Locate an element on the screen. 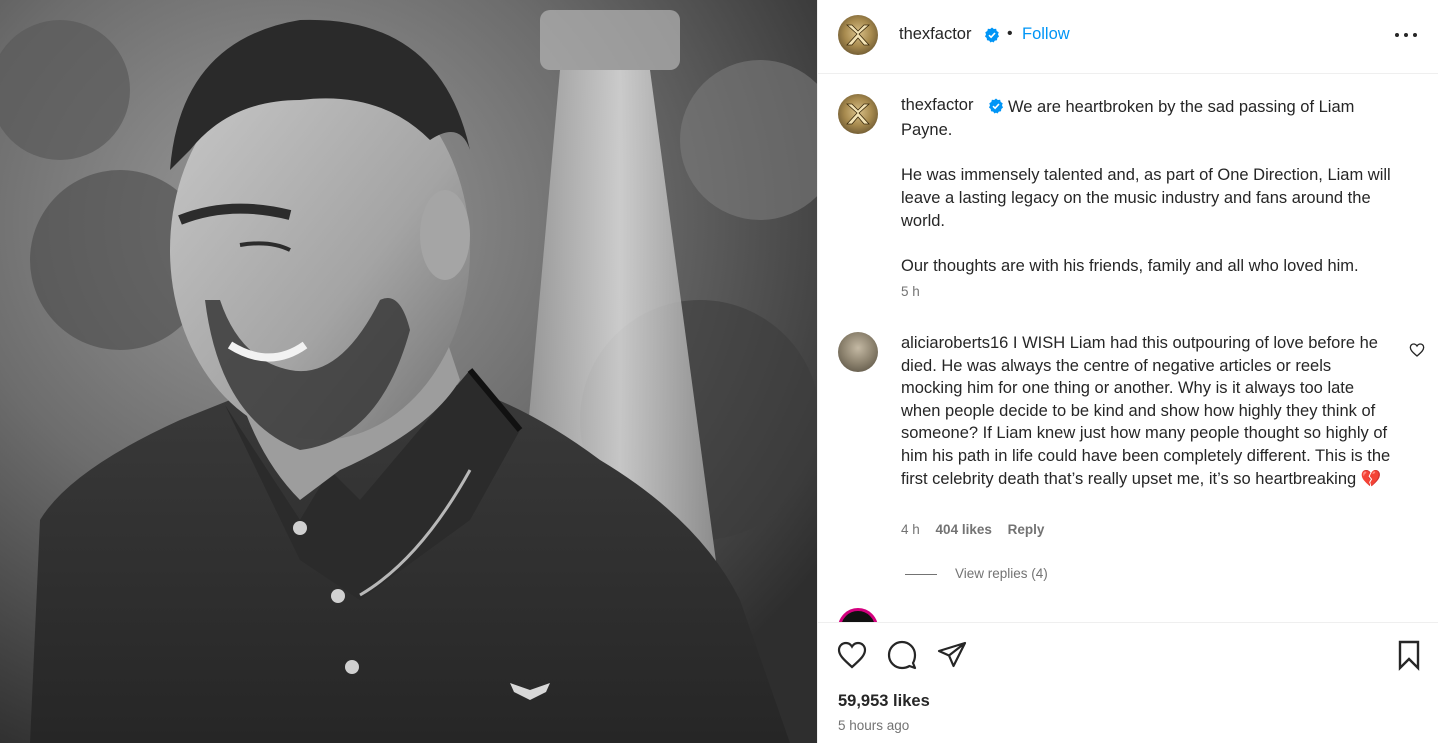  comment-likes: 404 likes is located at coordinates (964, 529).